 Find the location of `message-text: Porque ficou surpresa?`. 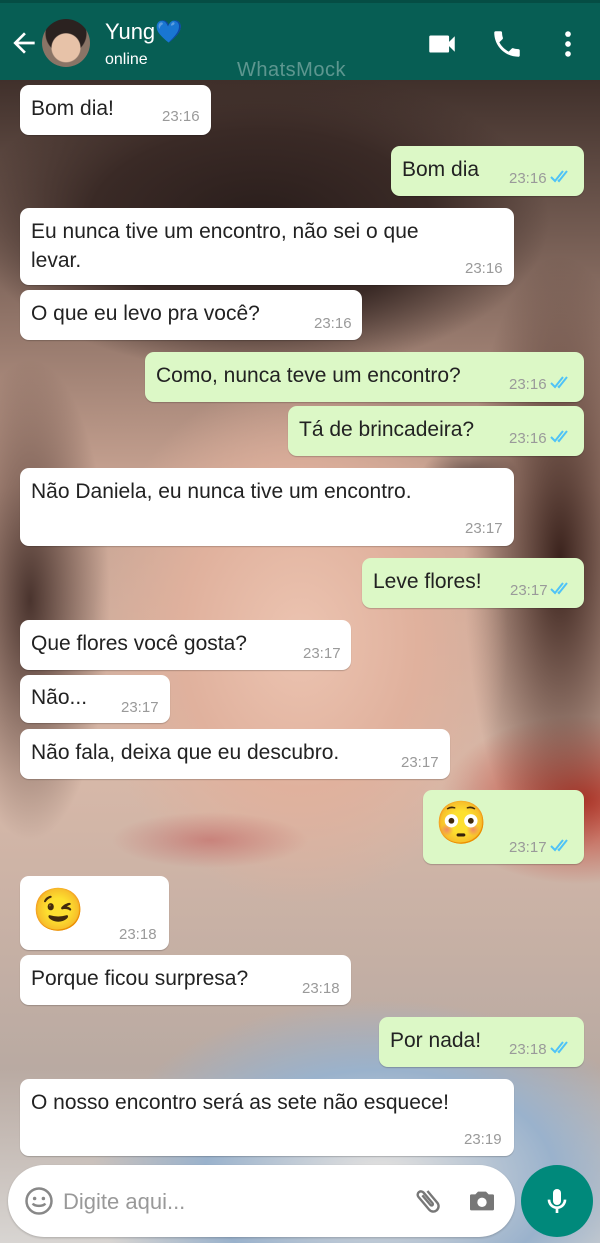

message-text: Porque ficou surpresa? is located at coordinates (140, 978).